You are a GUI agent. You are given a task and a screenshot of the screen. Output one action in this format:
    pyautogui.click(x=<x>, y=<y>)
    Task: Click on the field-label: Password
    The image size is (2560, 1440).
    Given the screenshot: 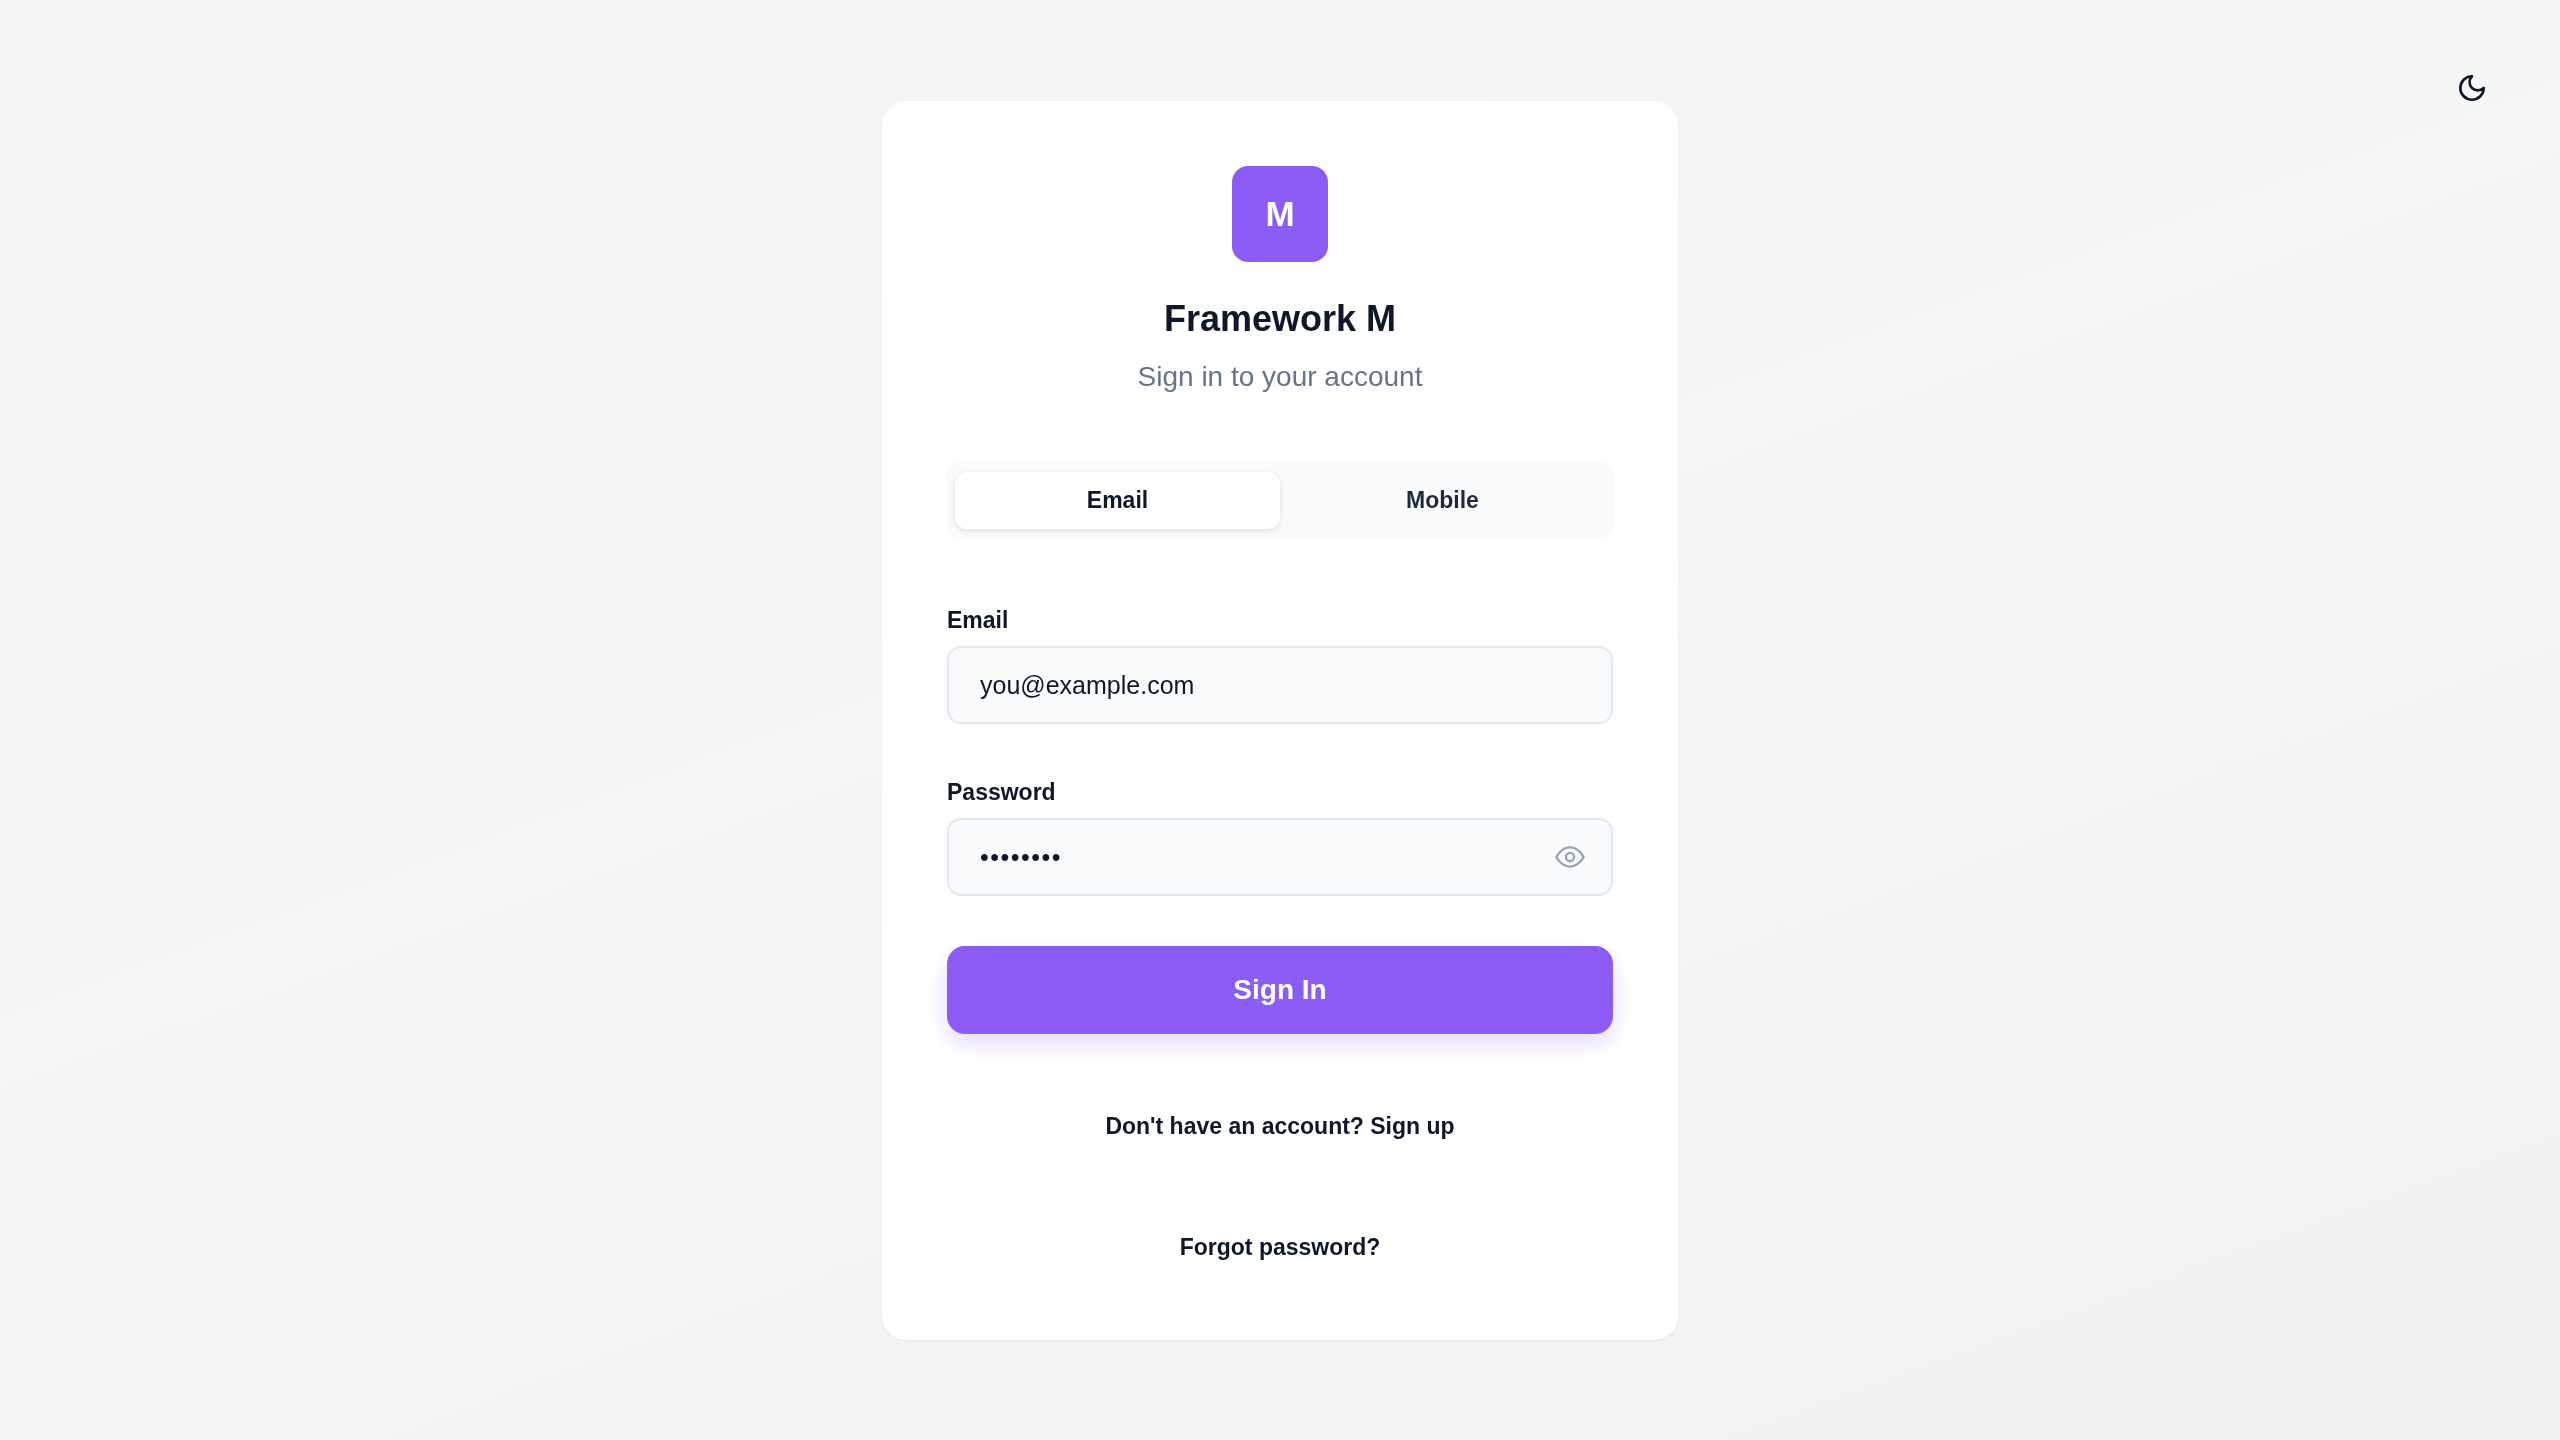 What is the action you would take?
    pyautogui.click(x=1002, y=792)
    